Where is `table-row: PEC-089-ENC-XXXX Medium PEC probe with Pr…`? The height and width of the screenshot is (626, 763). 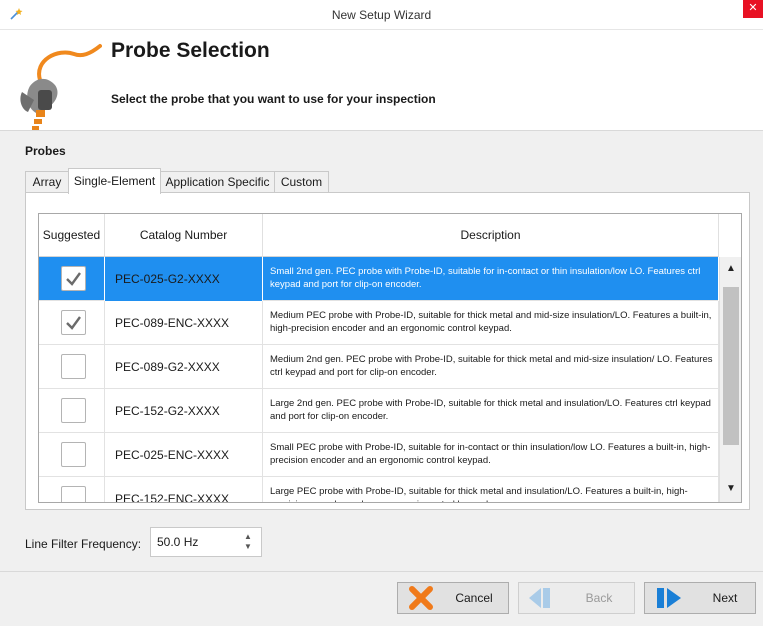
table-row: PEC-089-ENC-XXXX Medium PEC probe with Pr… is located at coordinates (379, 323).